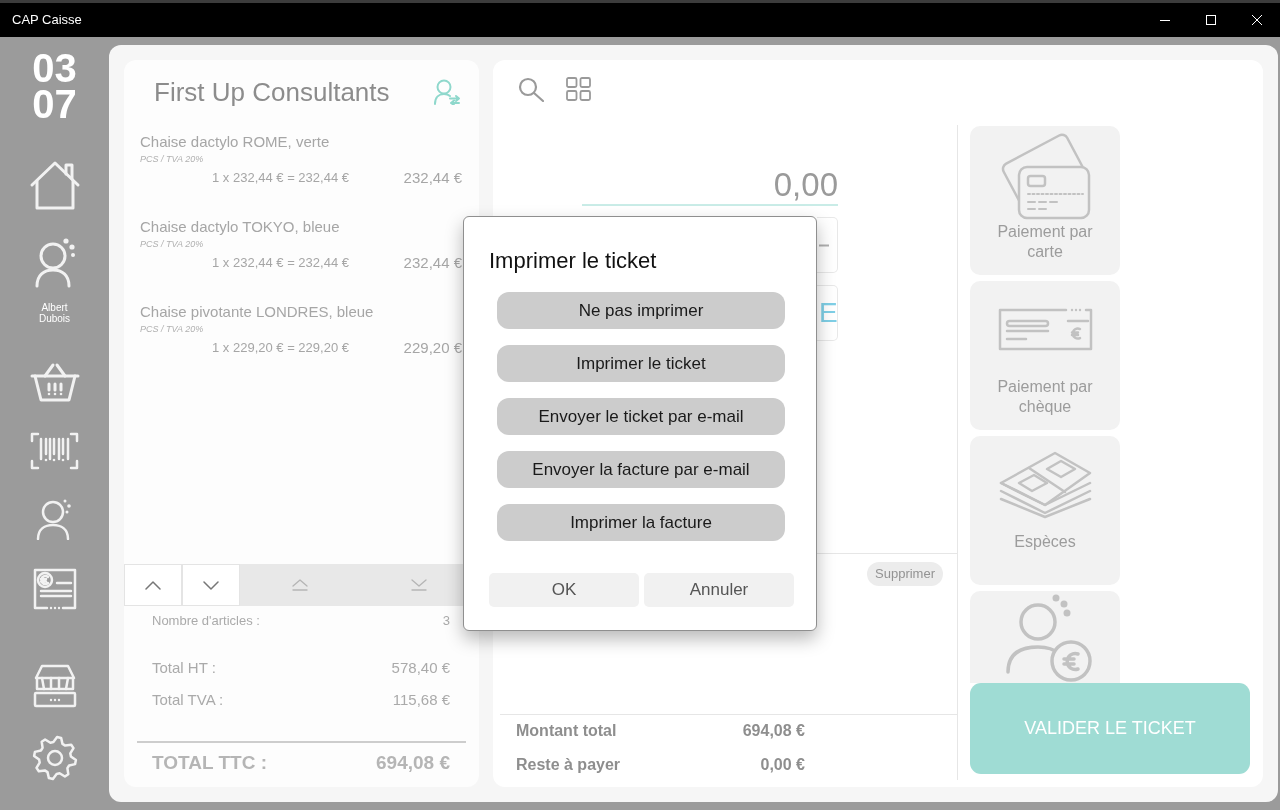  I want to click on cash-register-icon, so click(54, 686).